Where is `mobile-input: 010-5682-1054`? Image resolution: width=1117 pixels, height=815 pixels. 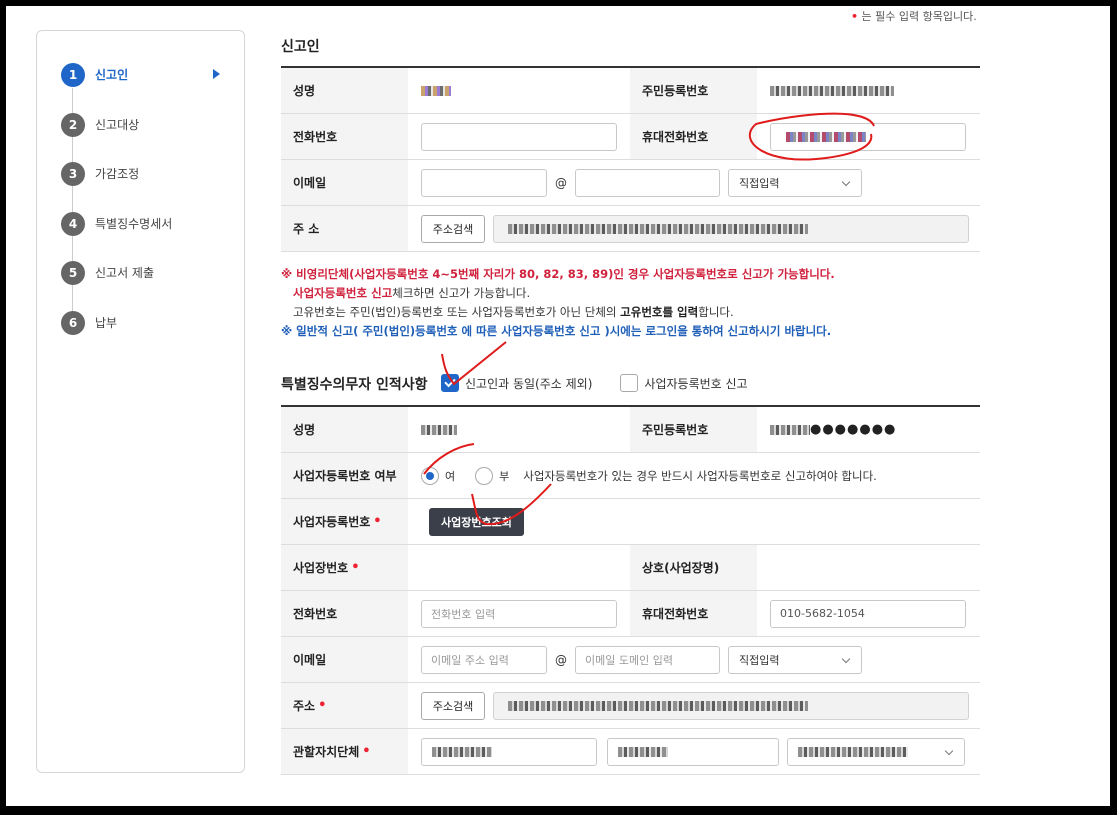
mobile-input: 010-5682-1054 is located at coordinates (868, 613).